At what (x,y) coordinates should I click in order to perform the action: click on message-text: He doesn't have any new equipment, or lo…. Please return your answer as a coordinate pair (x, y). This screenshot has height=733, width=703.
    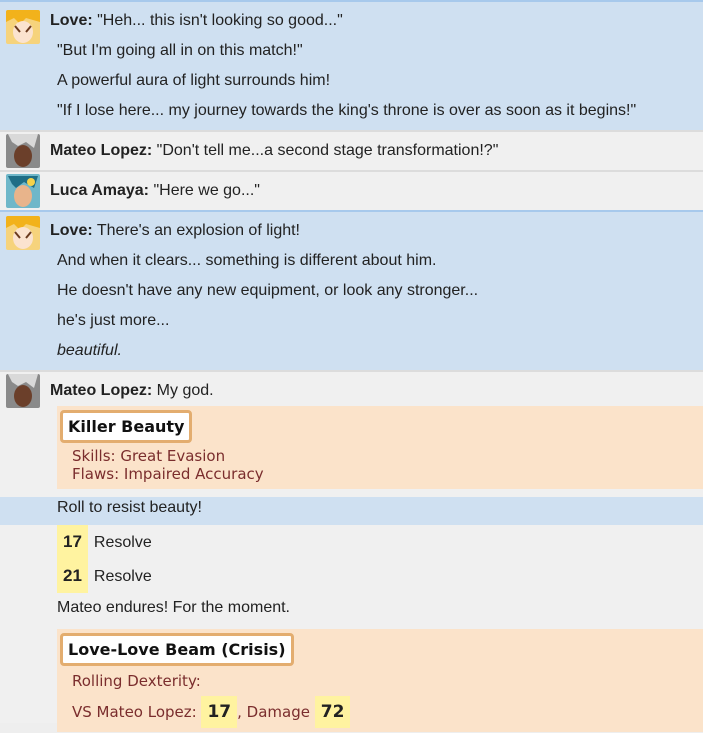
    Looking at the image, I should click on (268, 290).